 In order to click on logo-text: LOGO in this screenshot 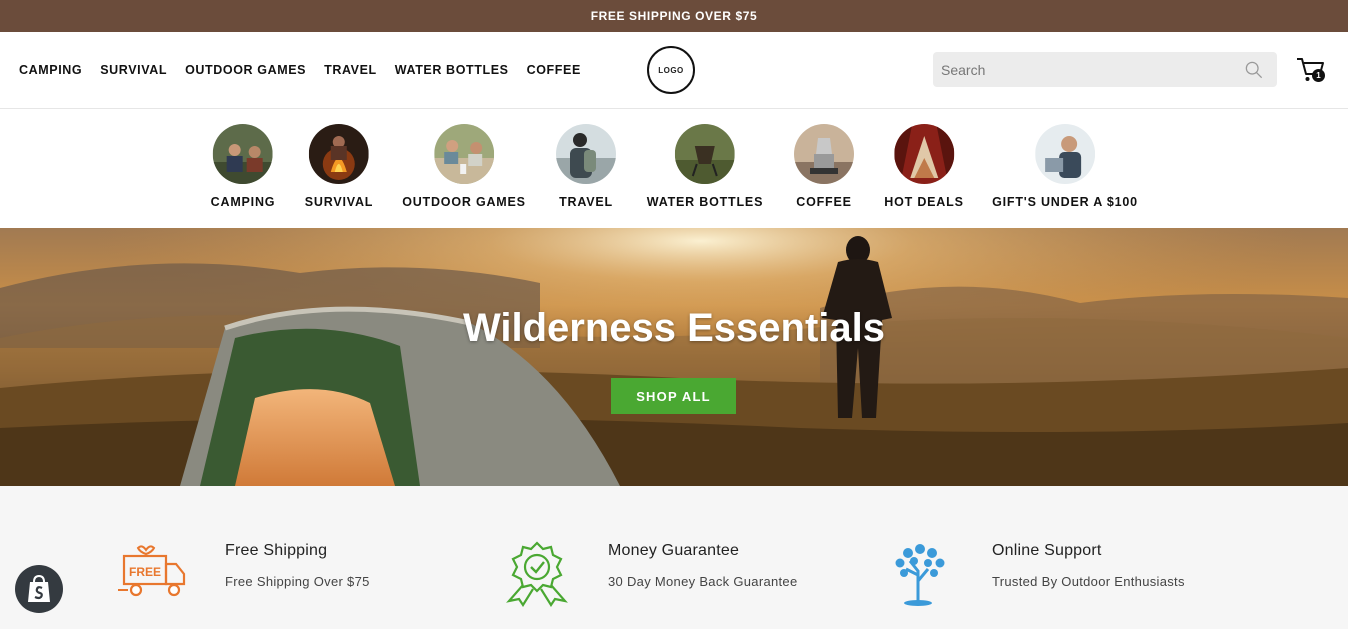, I will do `click(671, 70)`.